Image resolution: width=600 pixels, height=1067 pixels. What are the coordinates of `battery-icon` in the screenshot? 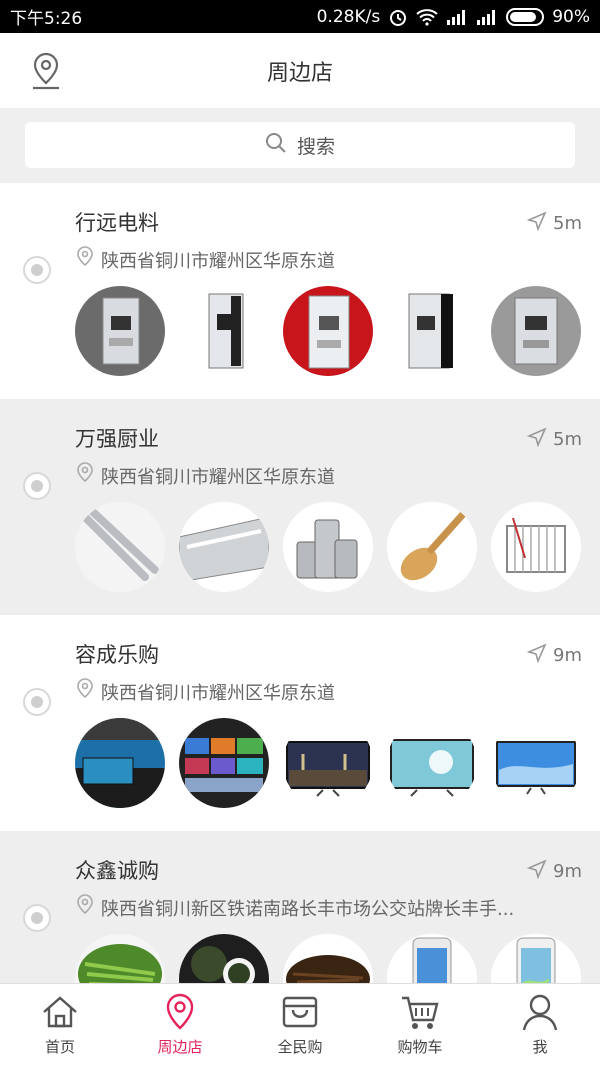 It's located at (525, 16).